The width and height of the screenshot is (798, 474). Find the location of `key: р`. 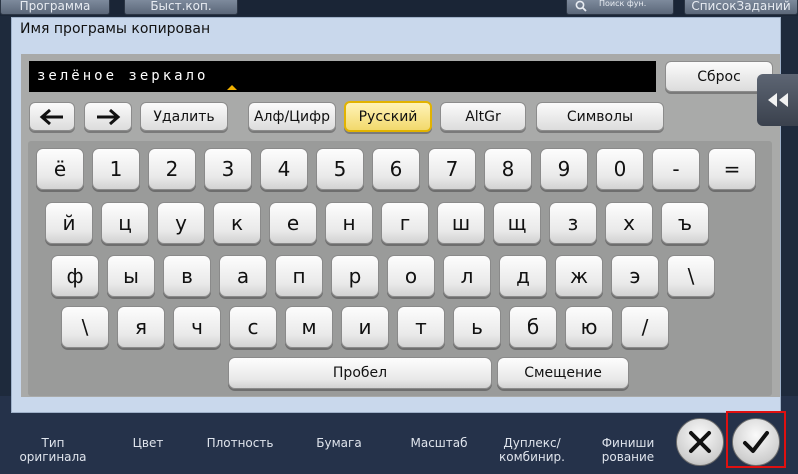

key: р is located at coordinates (355, 276).